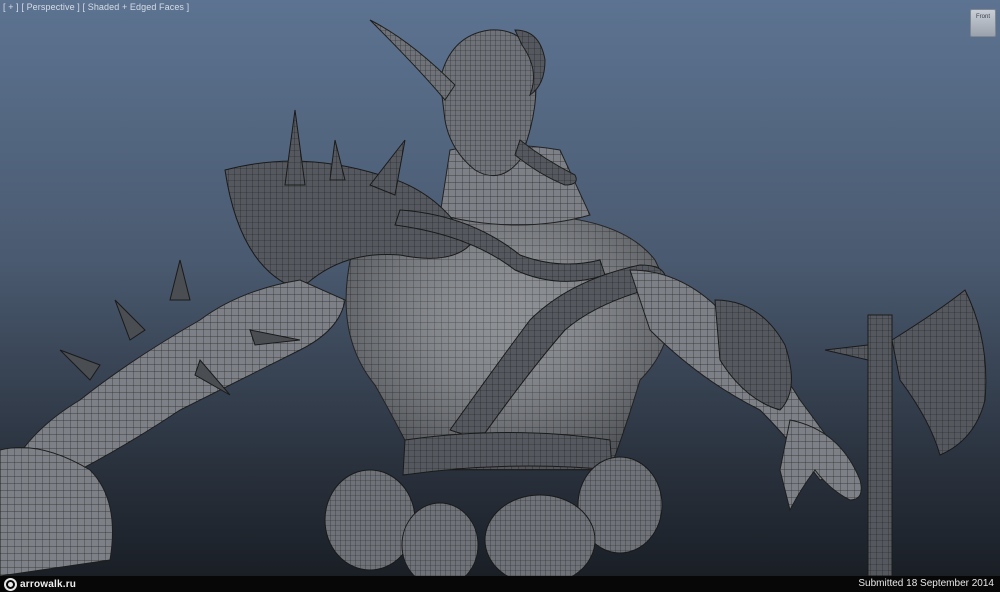 Image resolution: width=1000 pixels, height=592 pixels. Describe the element at coordinates (983, 23) in the screenshot. I see `viewcube: Front` at that location.